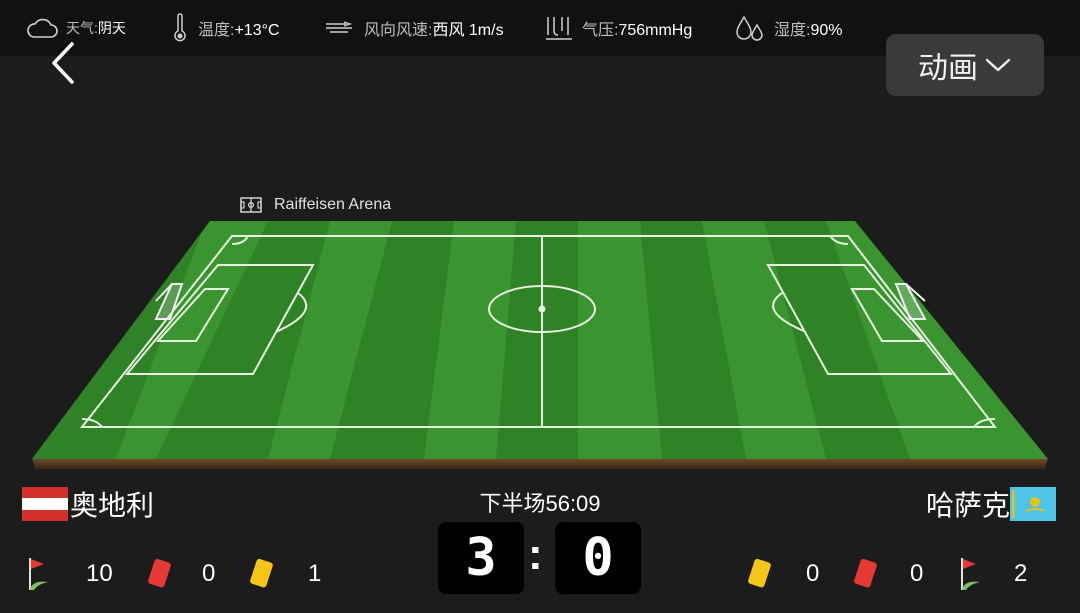 The image size is (1080, 613). What do you see at coordinates (216, 30) in the screenshot?
I see `temperature-label: 温度:` at bounding box center [216, 30].